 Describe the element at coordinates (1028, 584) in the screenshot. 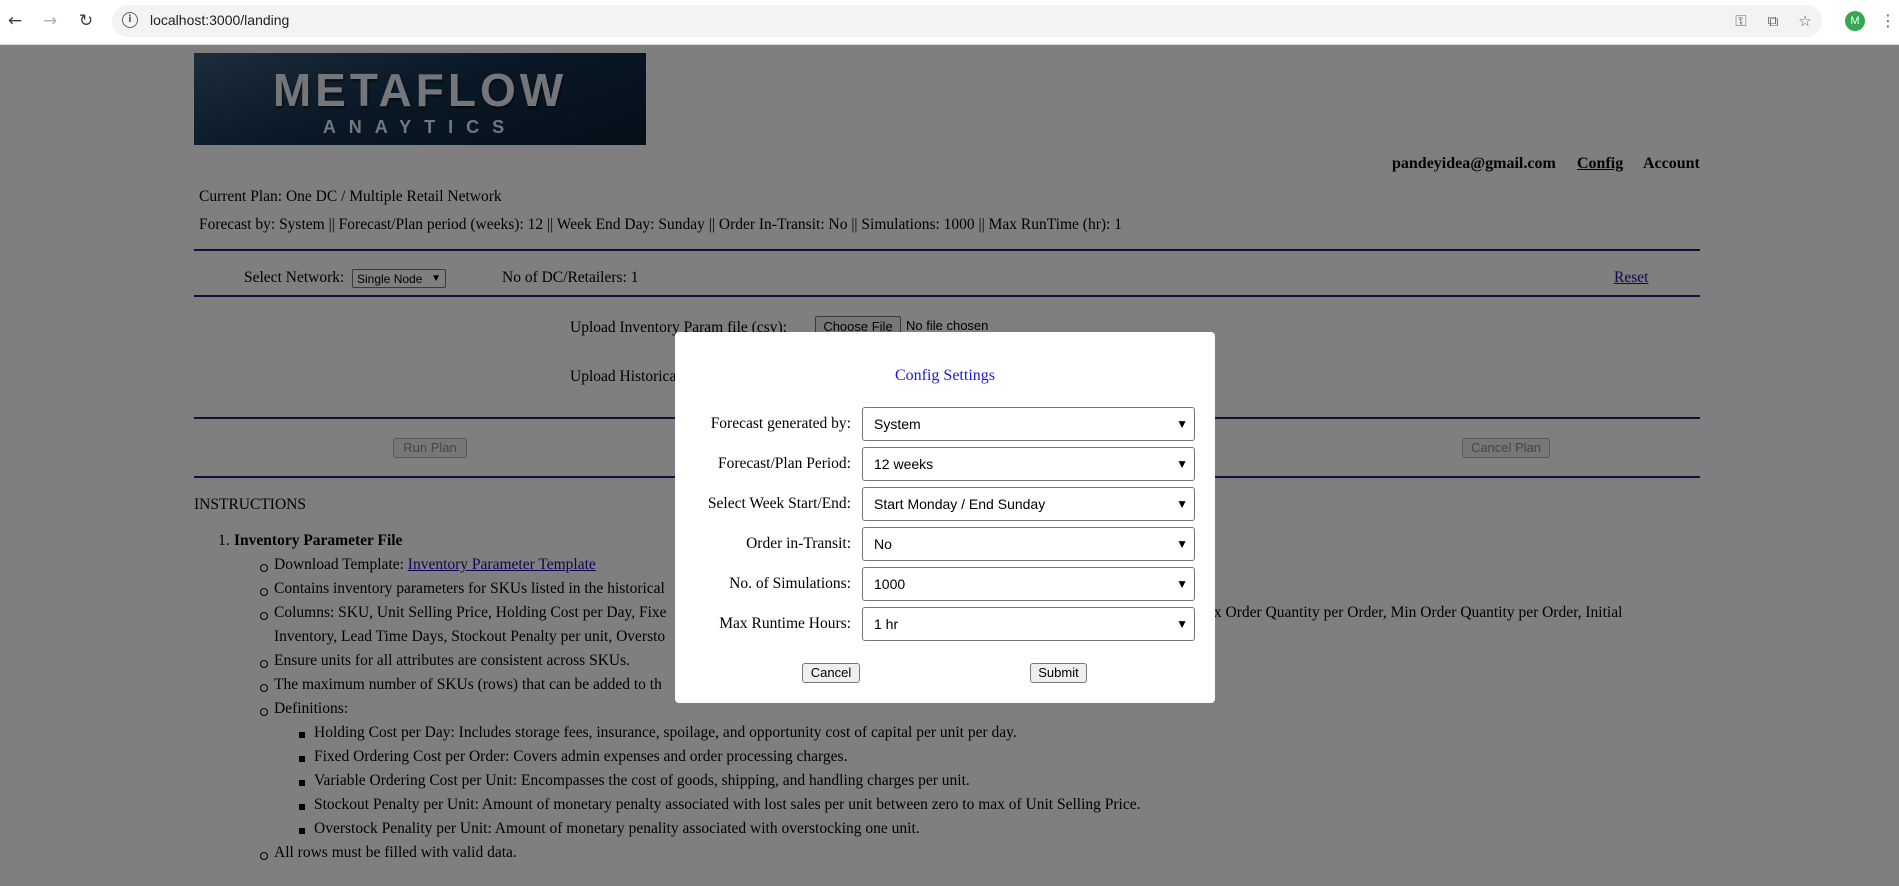

I see `simulations-select: 1000 ▼` at that location.